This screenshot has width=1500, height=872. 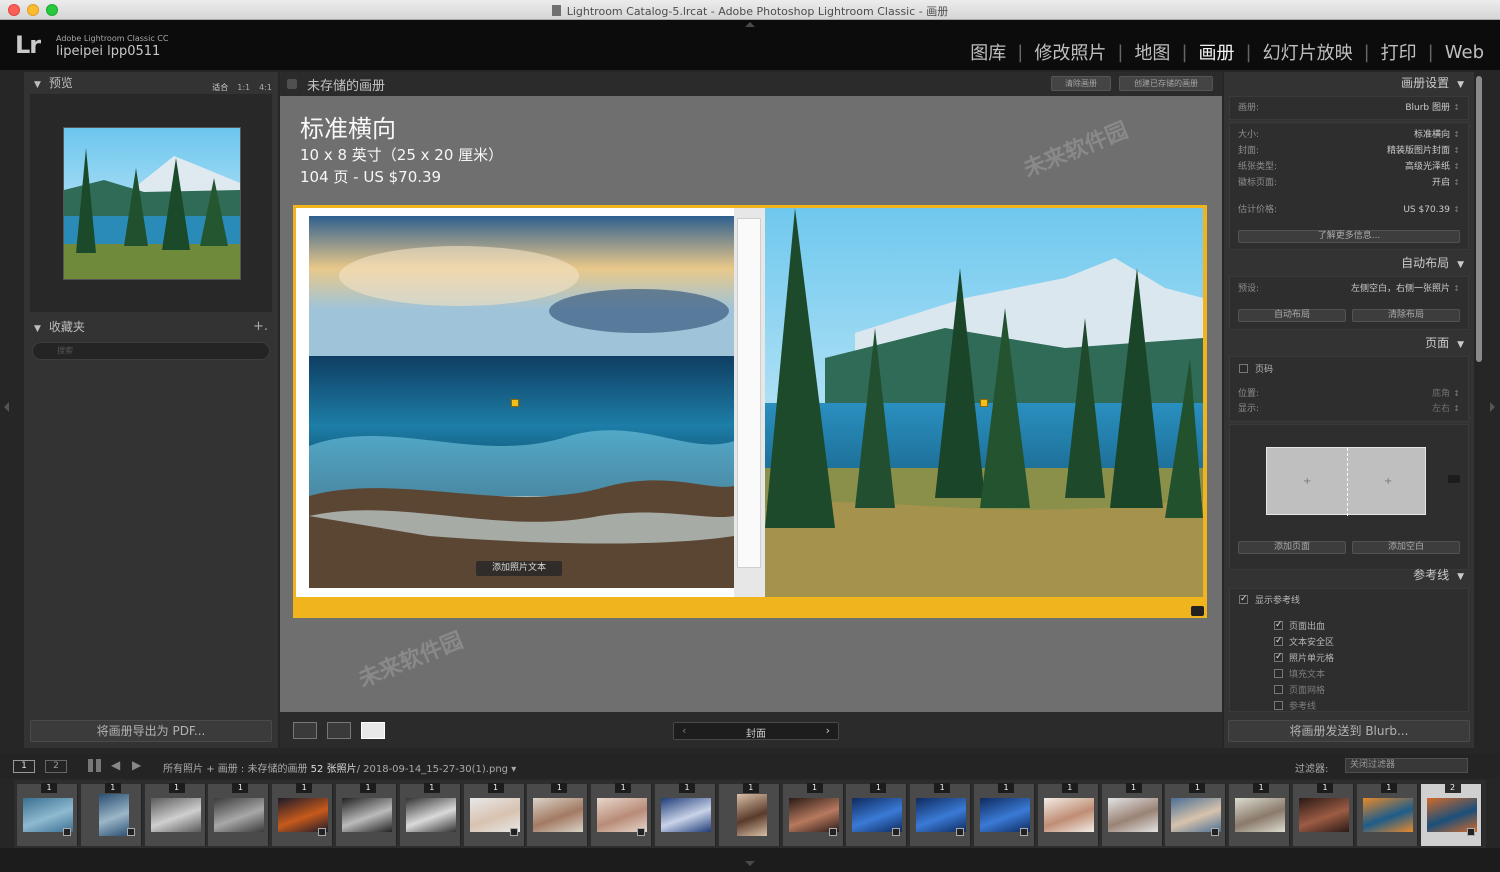 What do you see at coordinates (1278, 673) in the screenshot?
I see `filler-text-checkbox` at bounding box center [1278, 673].